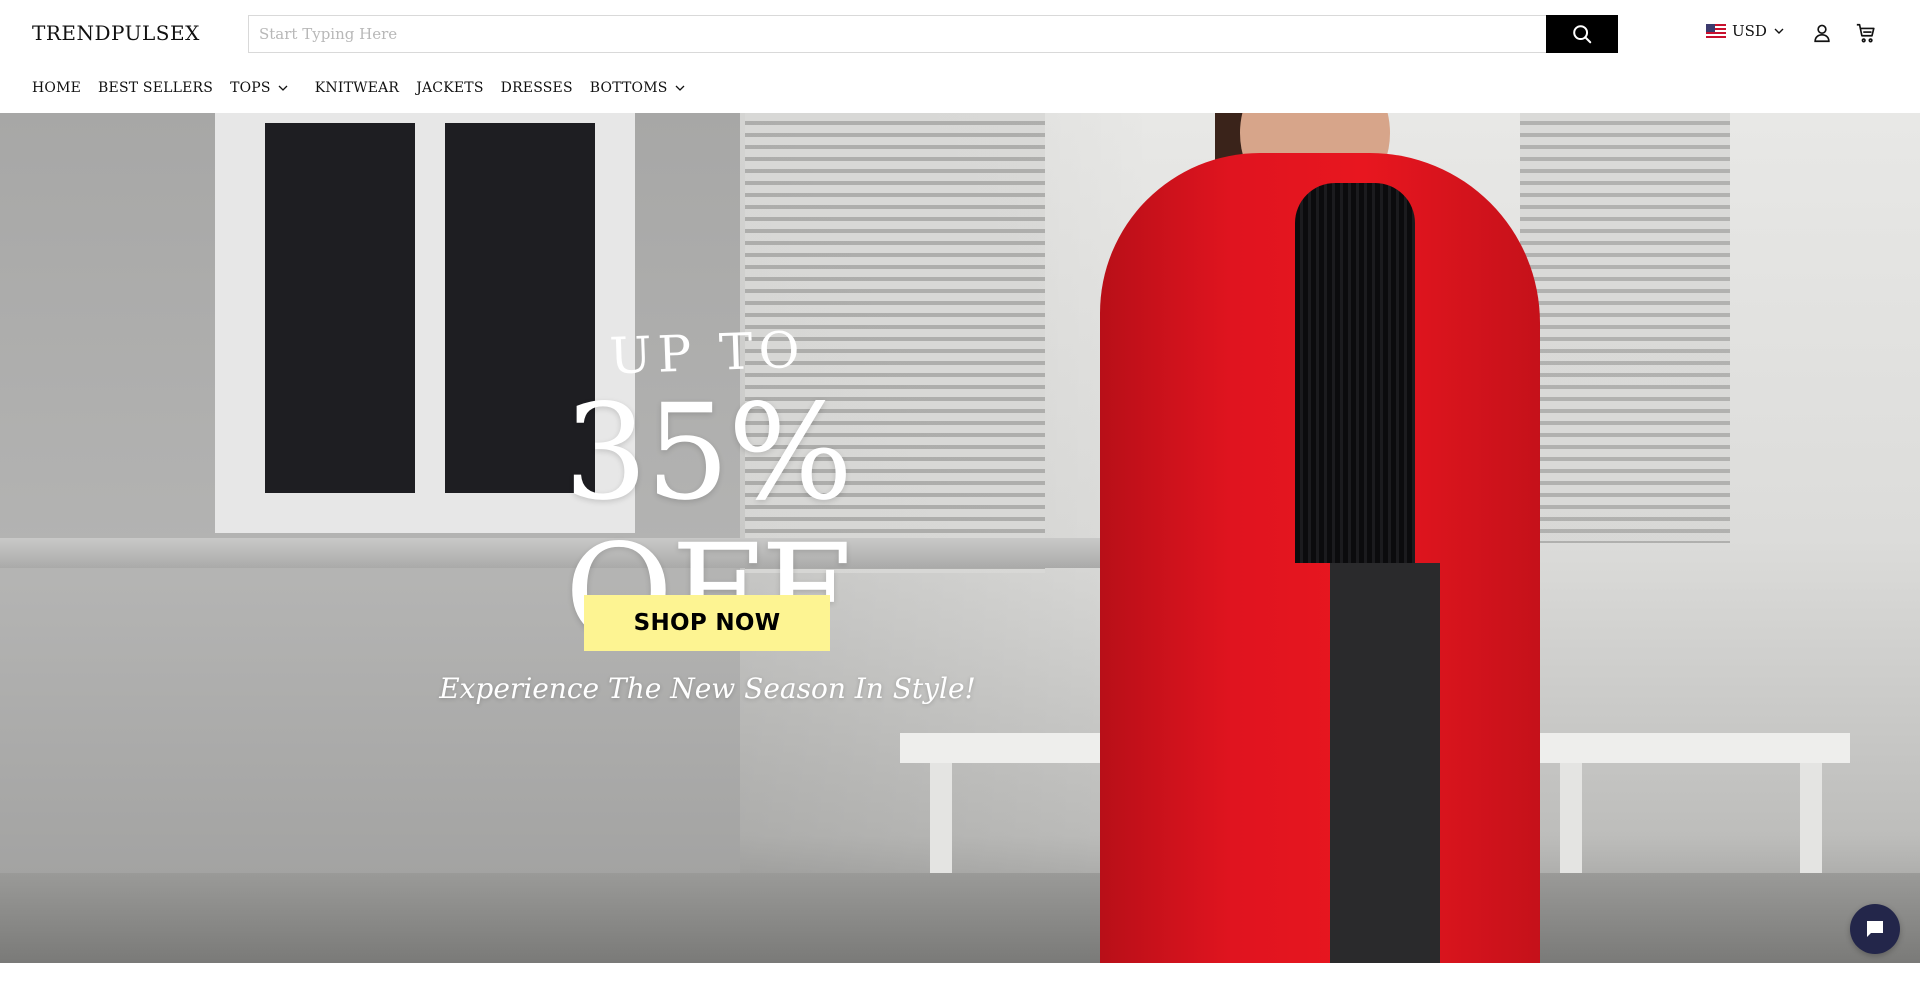 Image resolution: width=1920 pixels, height=993 pixels. I want to click on currency-selector: USD, so click(1745, 31).